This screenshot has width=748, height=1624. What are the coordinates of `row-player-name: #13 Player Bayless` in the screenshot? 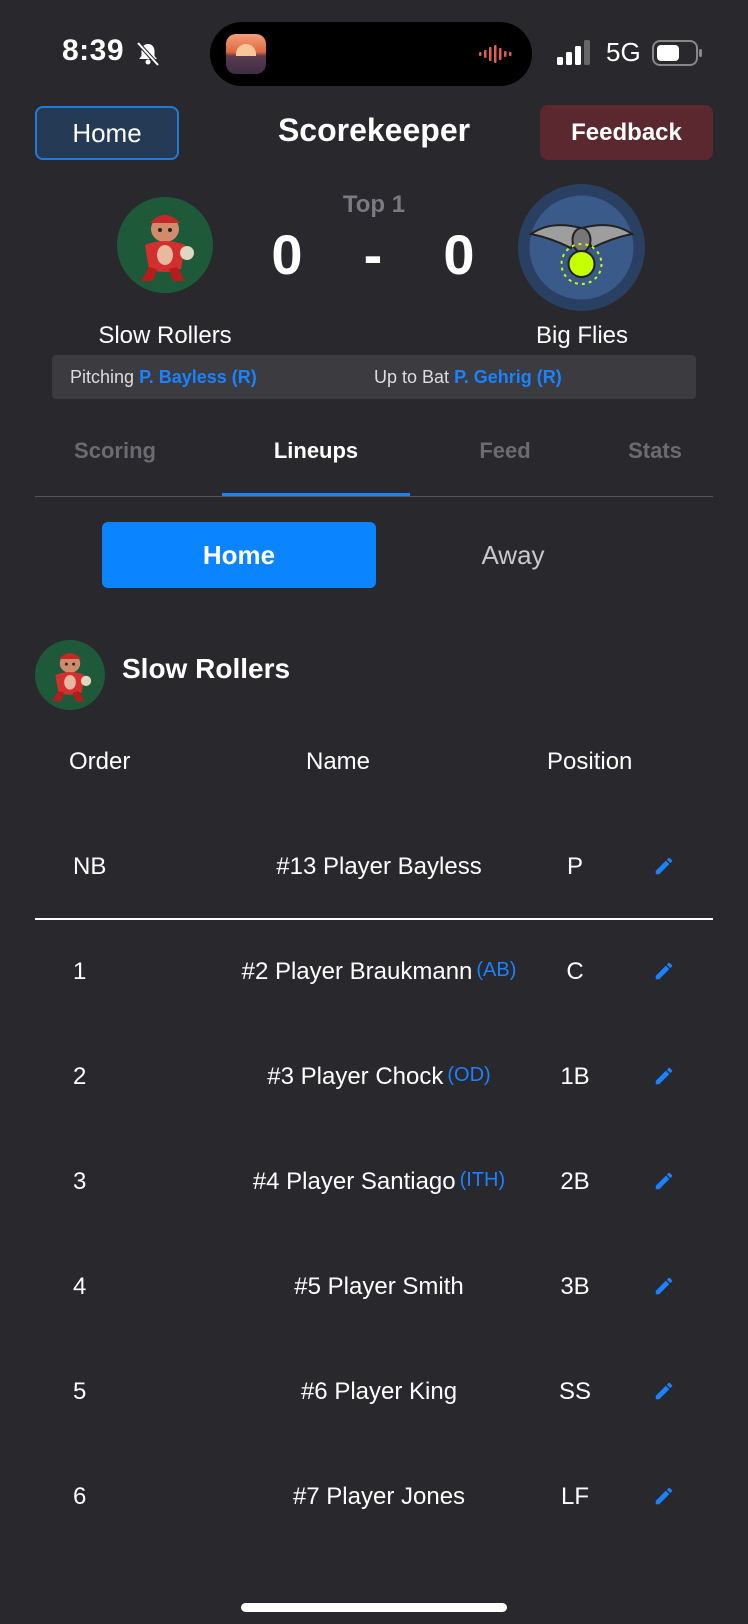 It's located at (379, 867).